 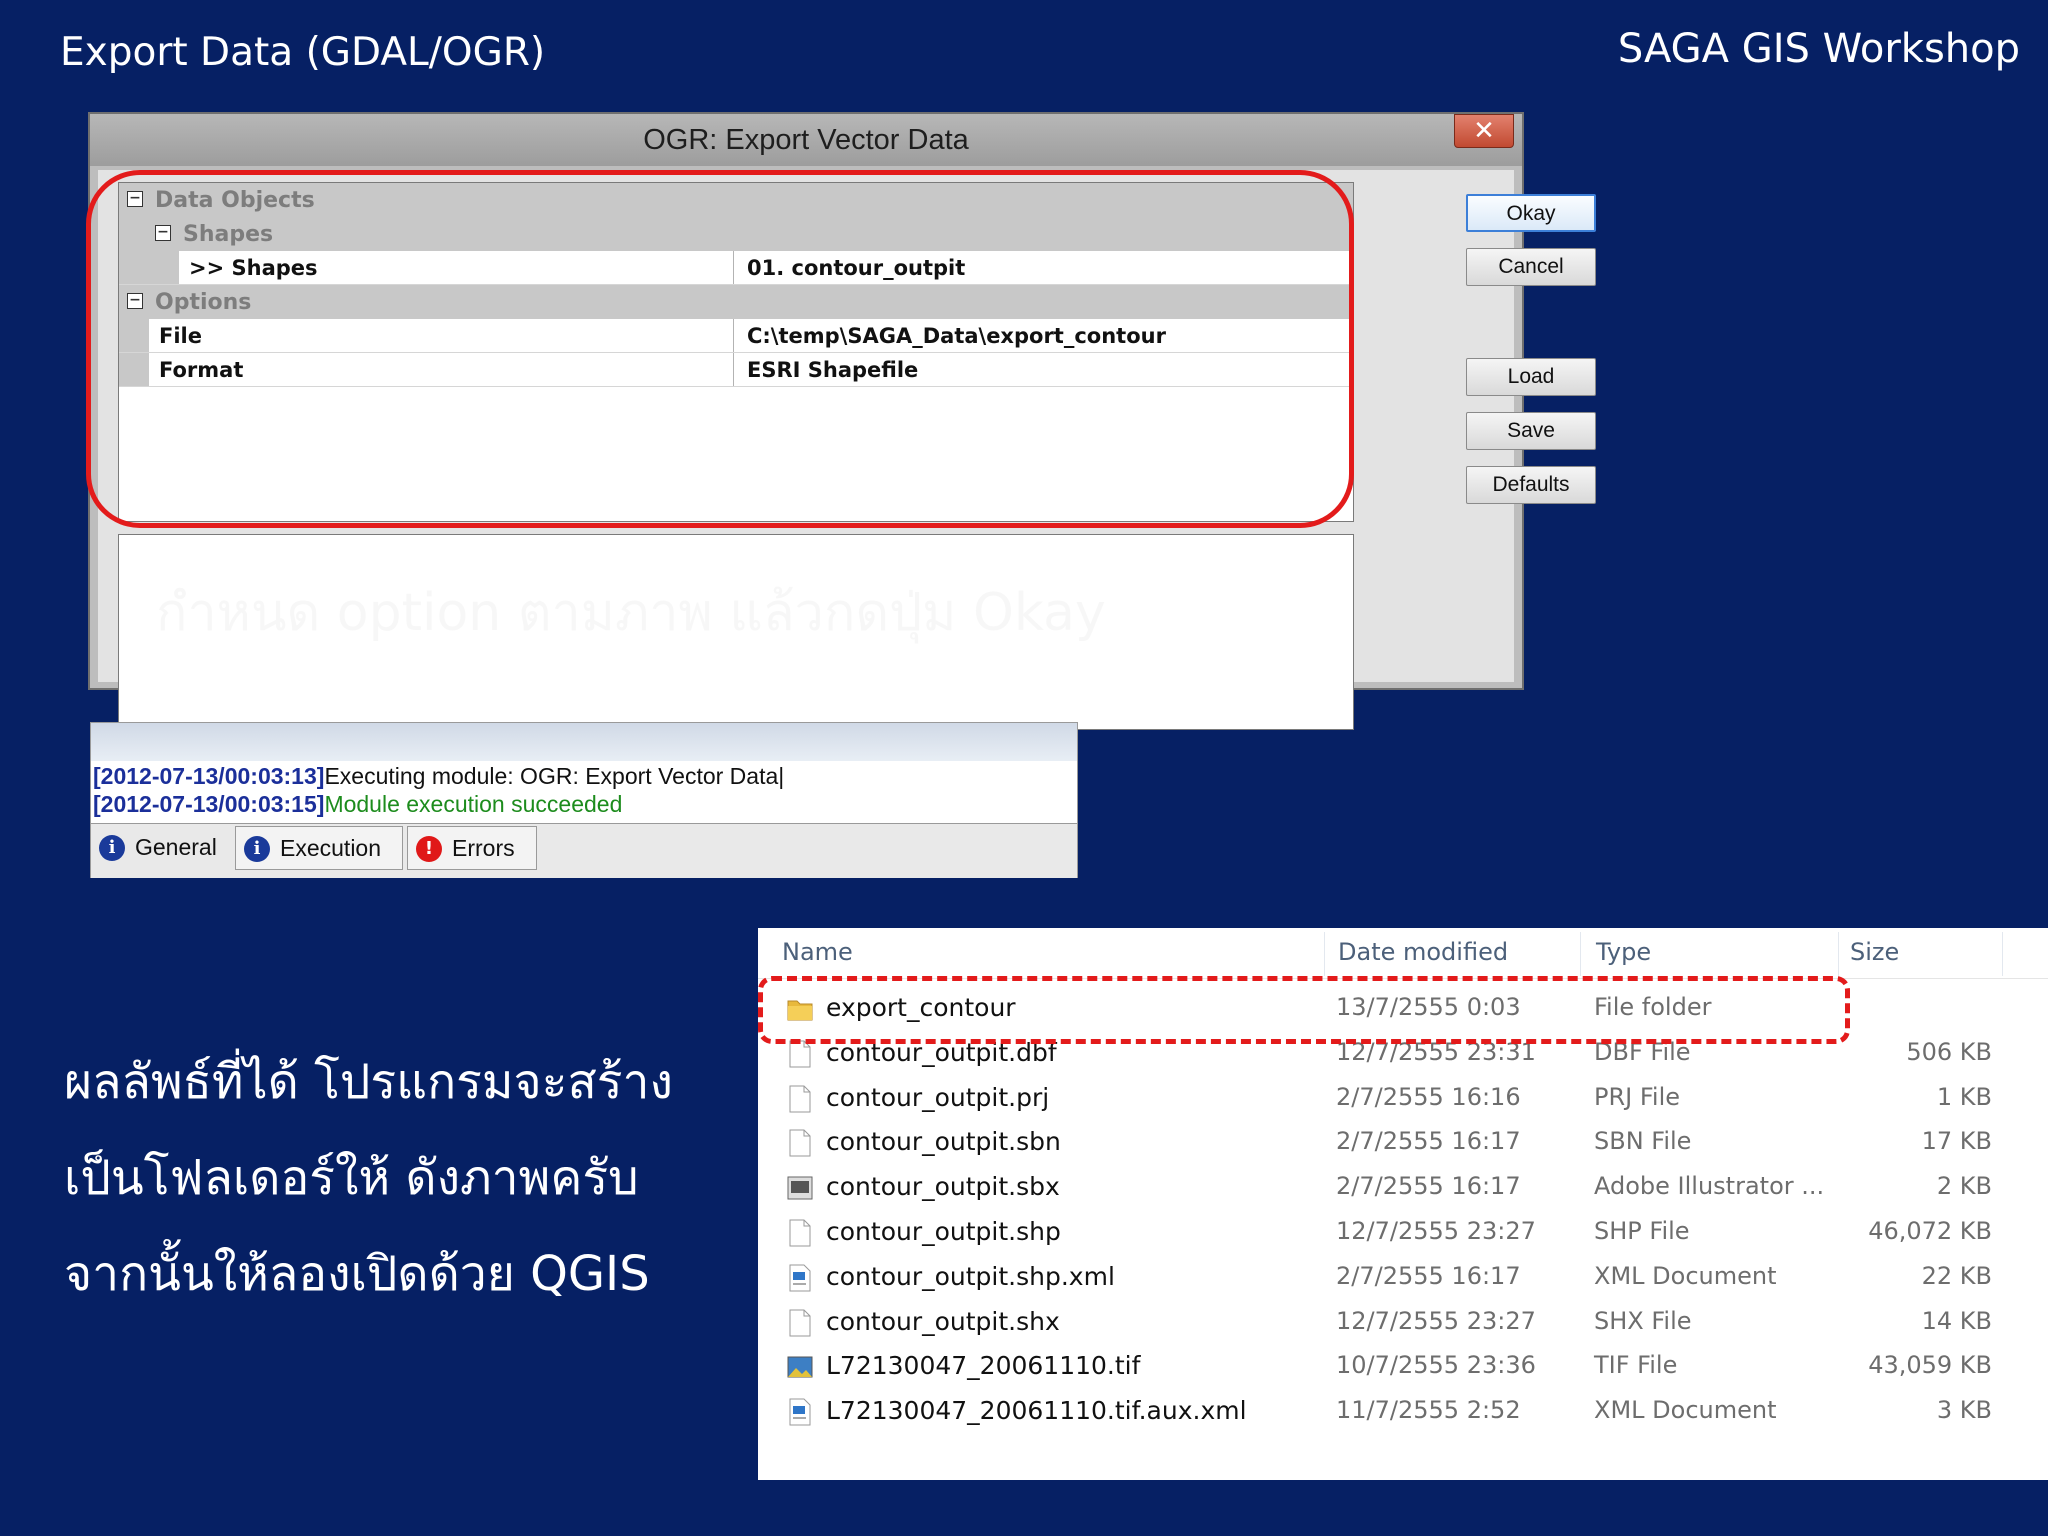 What do you see at coordinates (1956, 1320) in the screenshot?
I see `file-size: 14 KB` at bounding box center [1956, 1320].